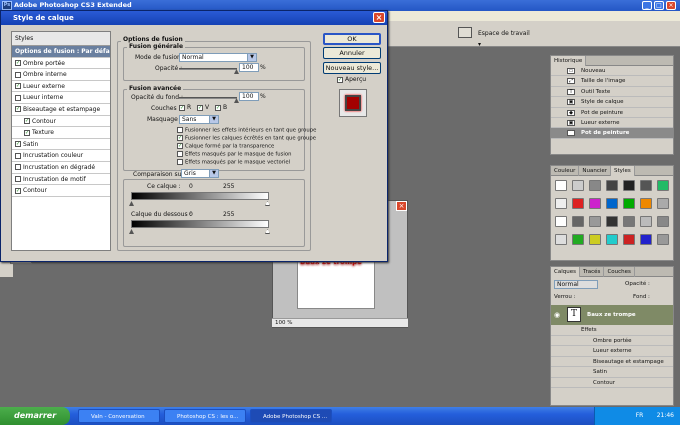  What do you see at coordinates (612, 71) in the screenshot?
I see `history-item: ▭ Nouveau` at bounding box center [612, 71].